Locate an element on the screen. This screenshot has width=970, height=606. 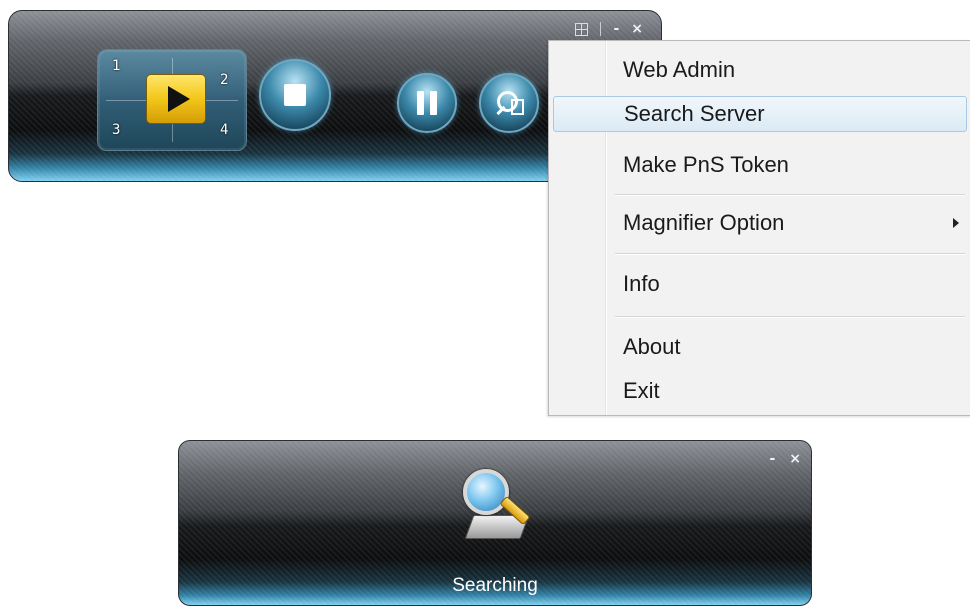
search-status-text: Searching is located at coordinates (495, 585).